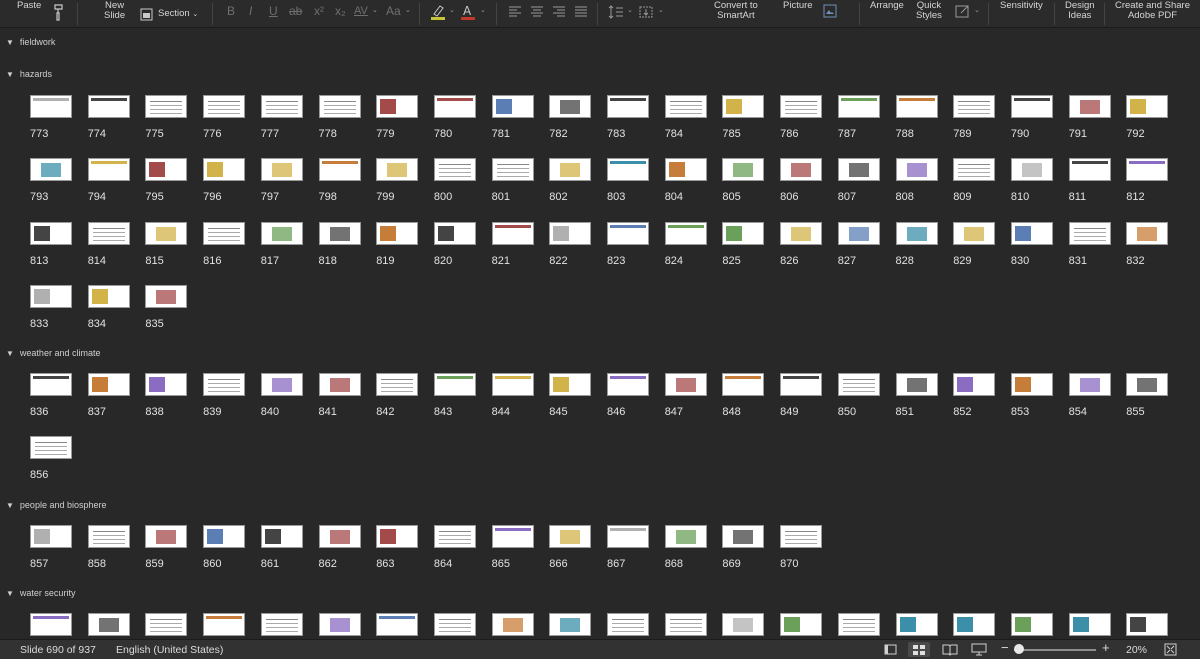 The height and width of the screenshot is (659, 1200). I want to click on section-header: ▼ water security, so click(40, 593).